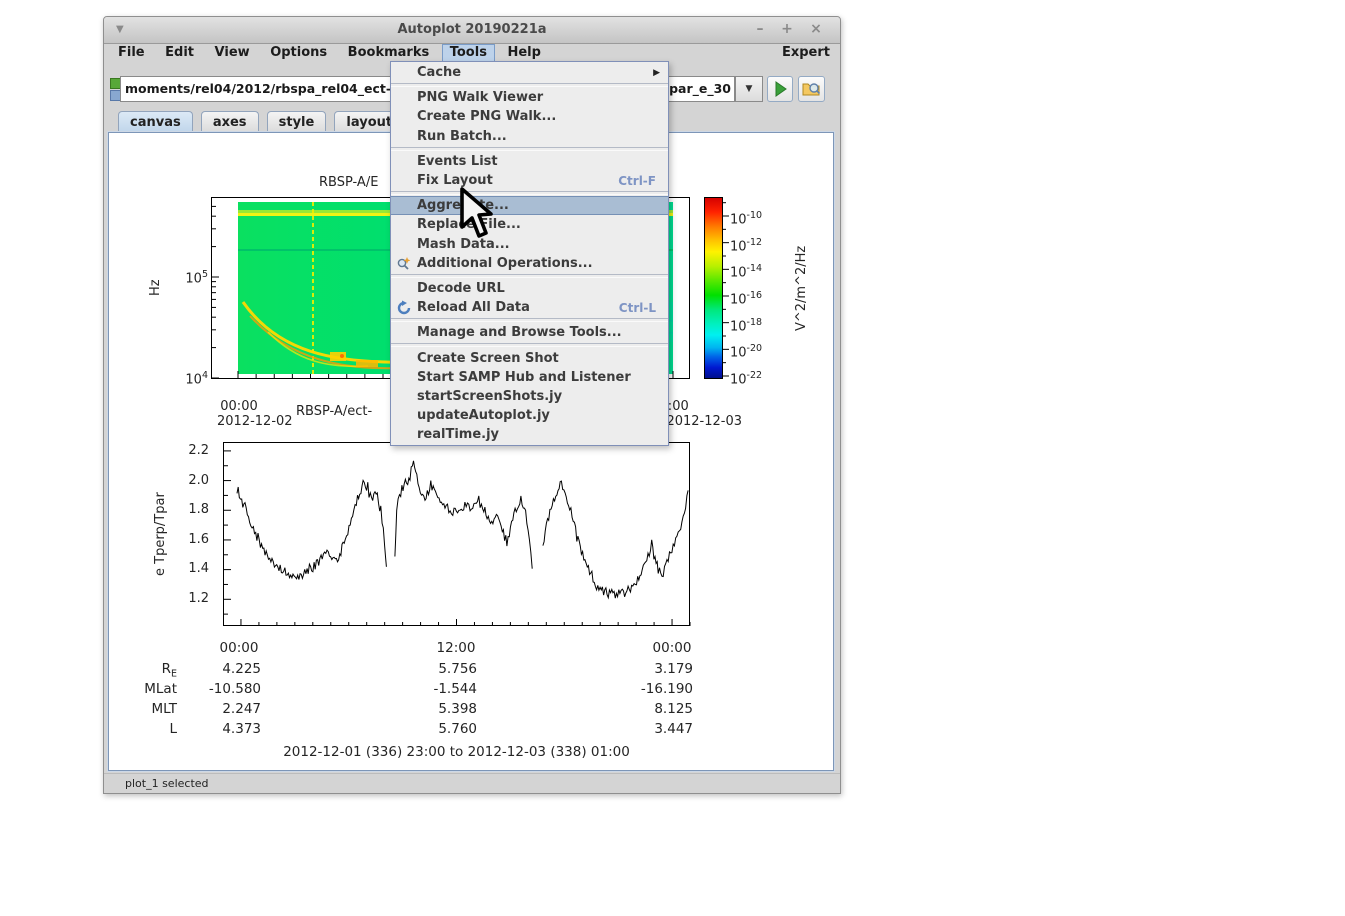 This screenshot has height=916, width=1345. What do you see at coordinates (239, 406) in the screenshot?
I see `spectrogram-xtick-left: 00:00` at bounding box center [239, 406].